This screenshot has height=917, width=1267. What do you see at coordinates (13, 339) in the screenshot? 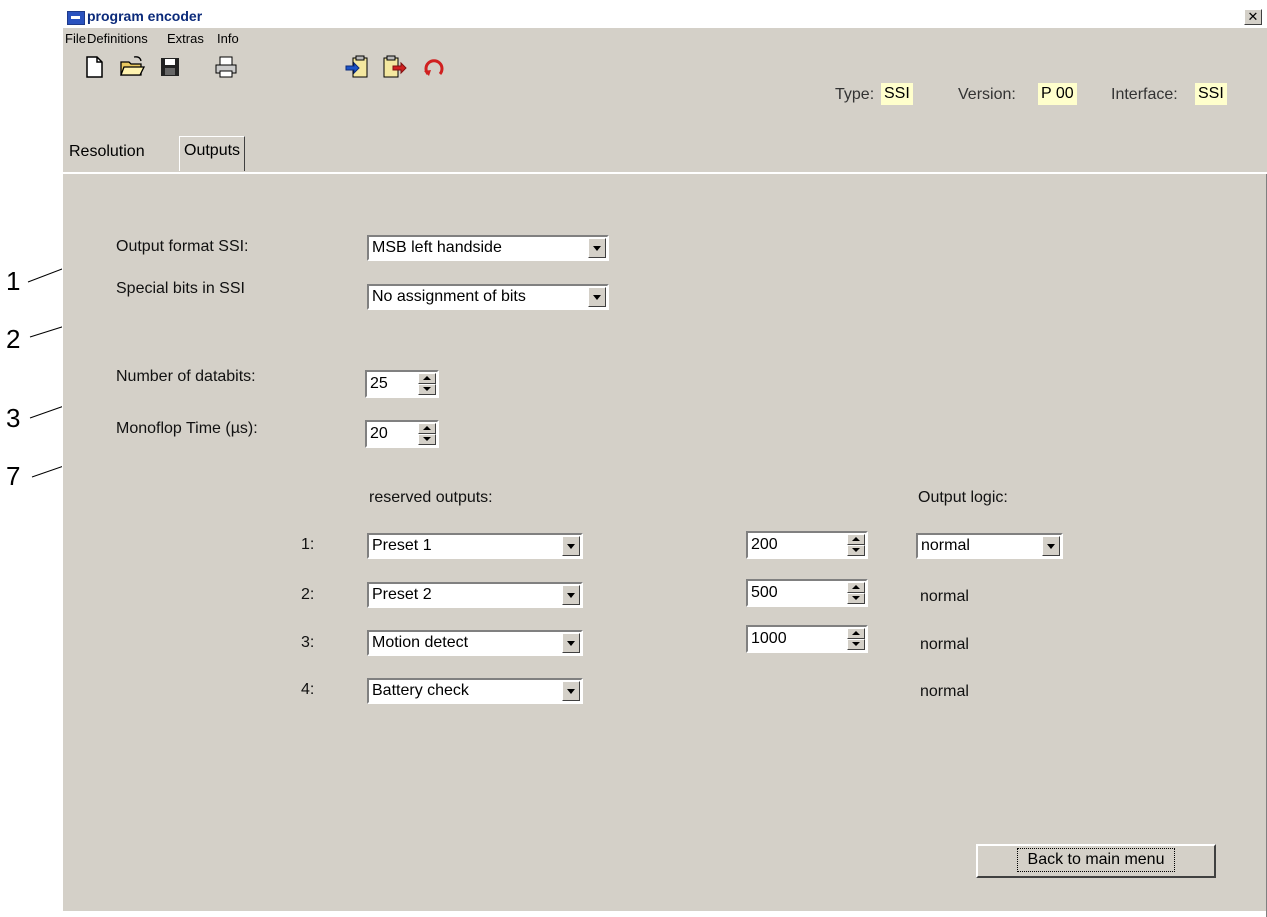
I see `callout-2: 2` at bounding box center [13, 339].